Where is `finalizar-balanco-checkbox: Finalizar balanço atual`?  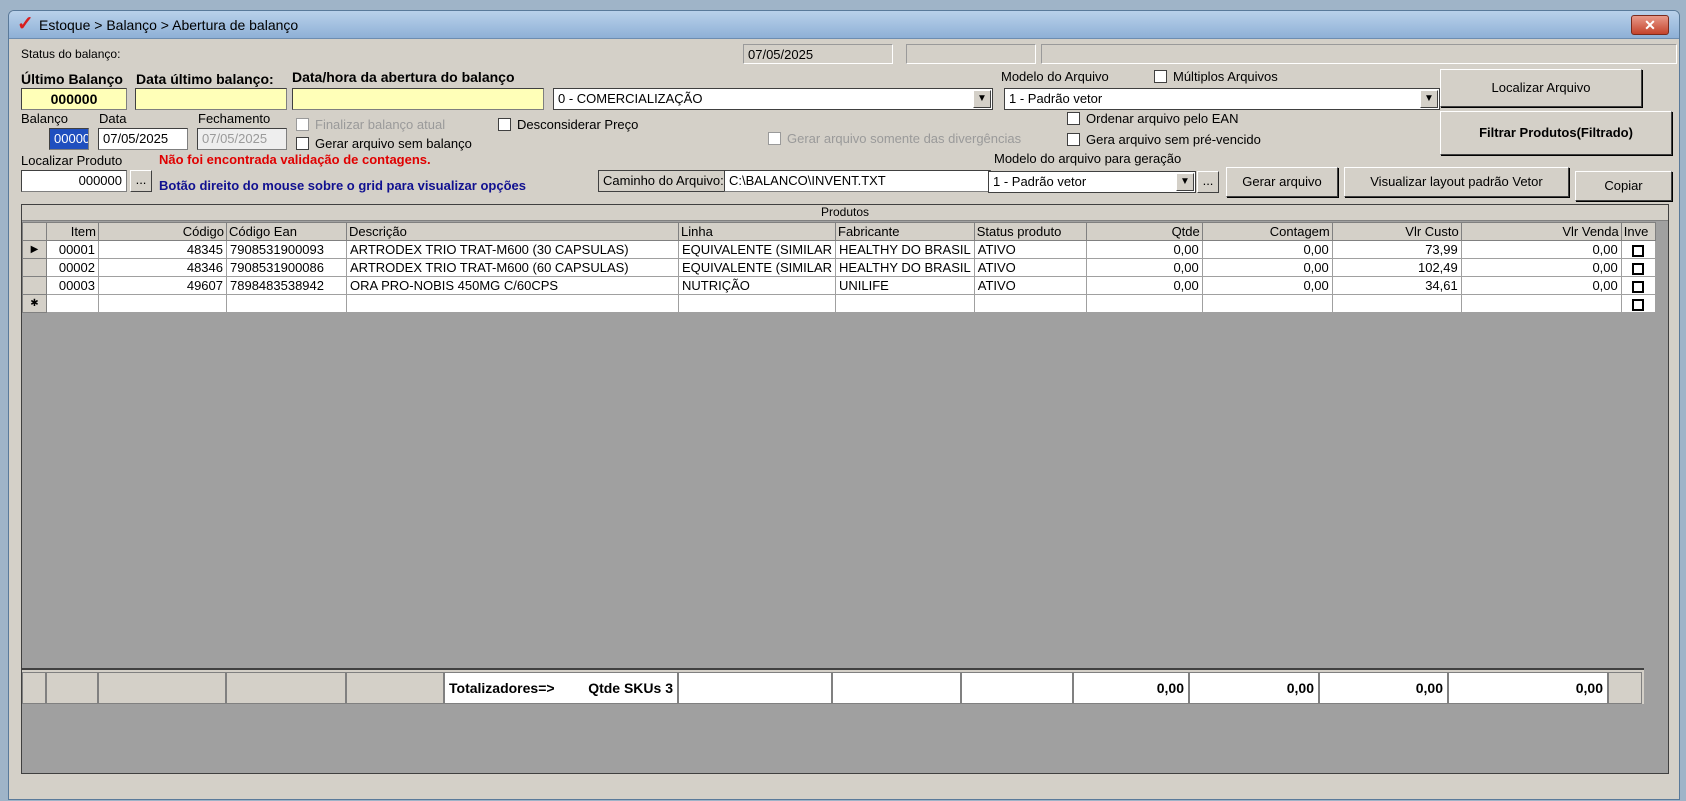 finalizar-balanco-checkbox: Finalizar balanço atual is located at coordinates (370, 124).